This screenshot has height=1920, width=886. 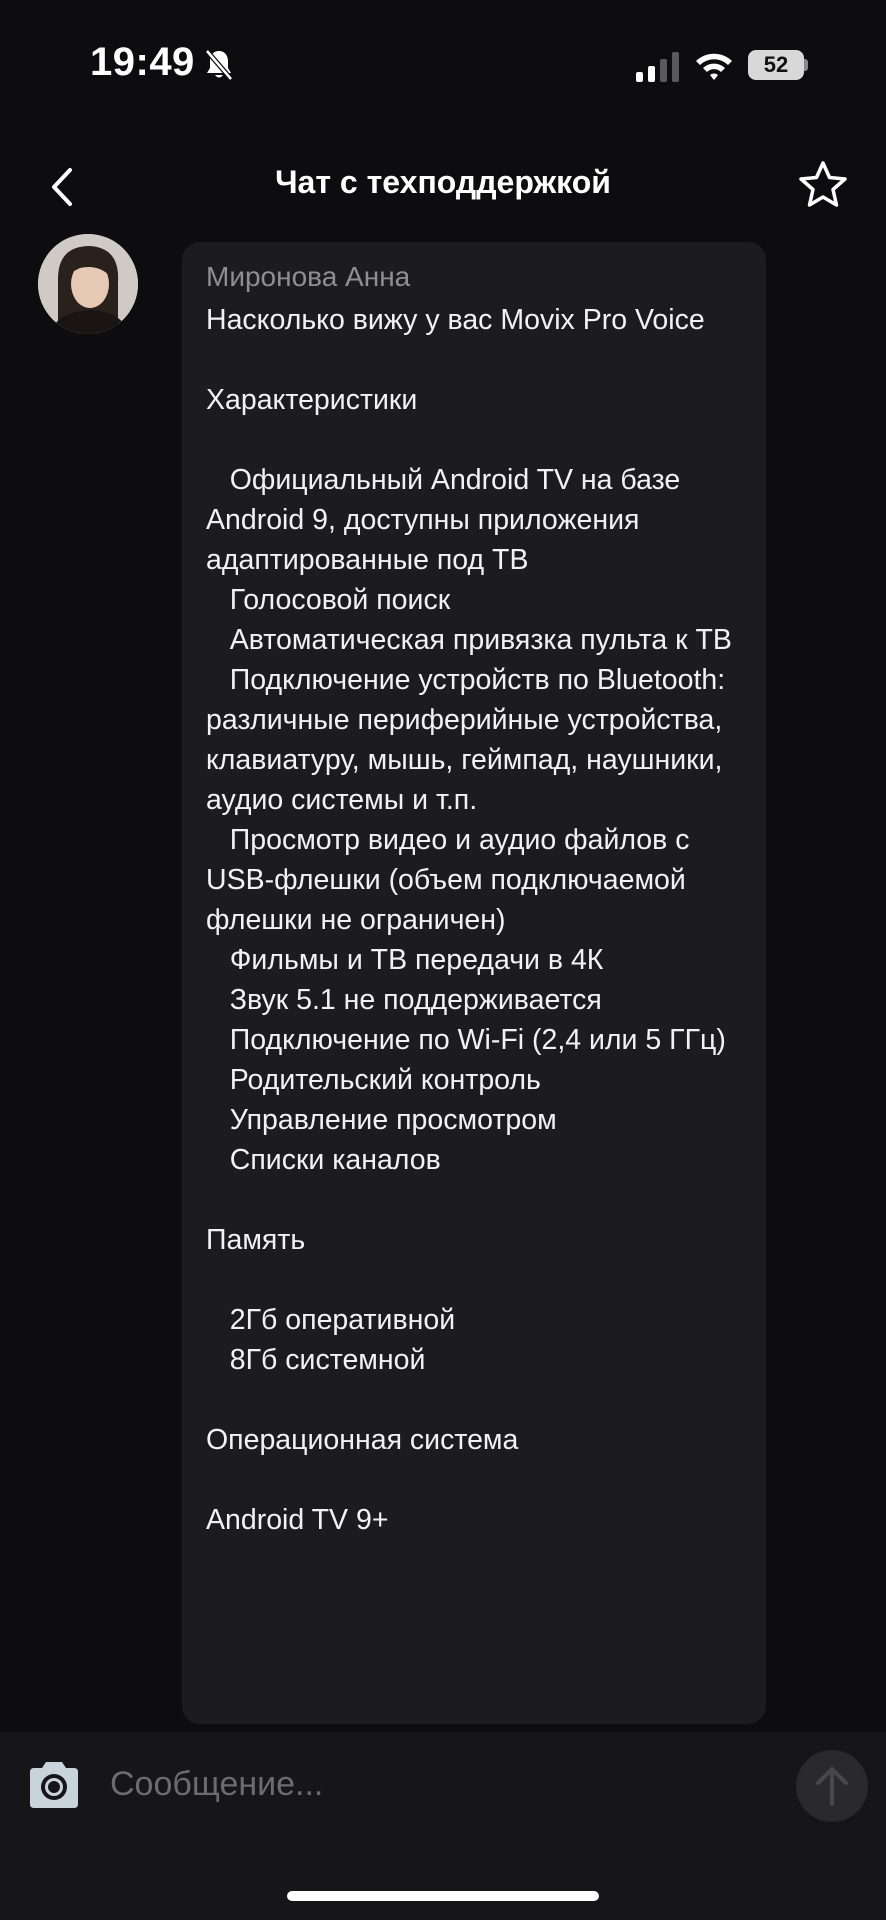 I want to click on navigation-bar: Чат с техподдержкой, so click(x=443, y=185).